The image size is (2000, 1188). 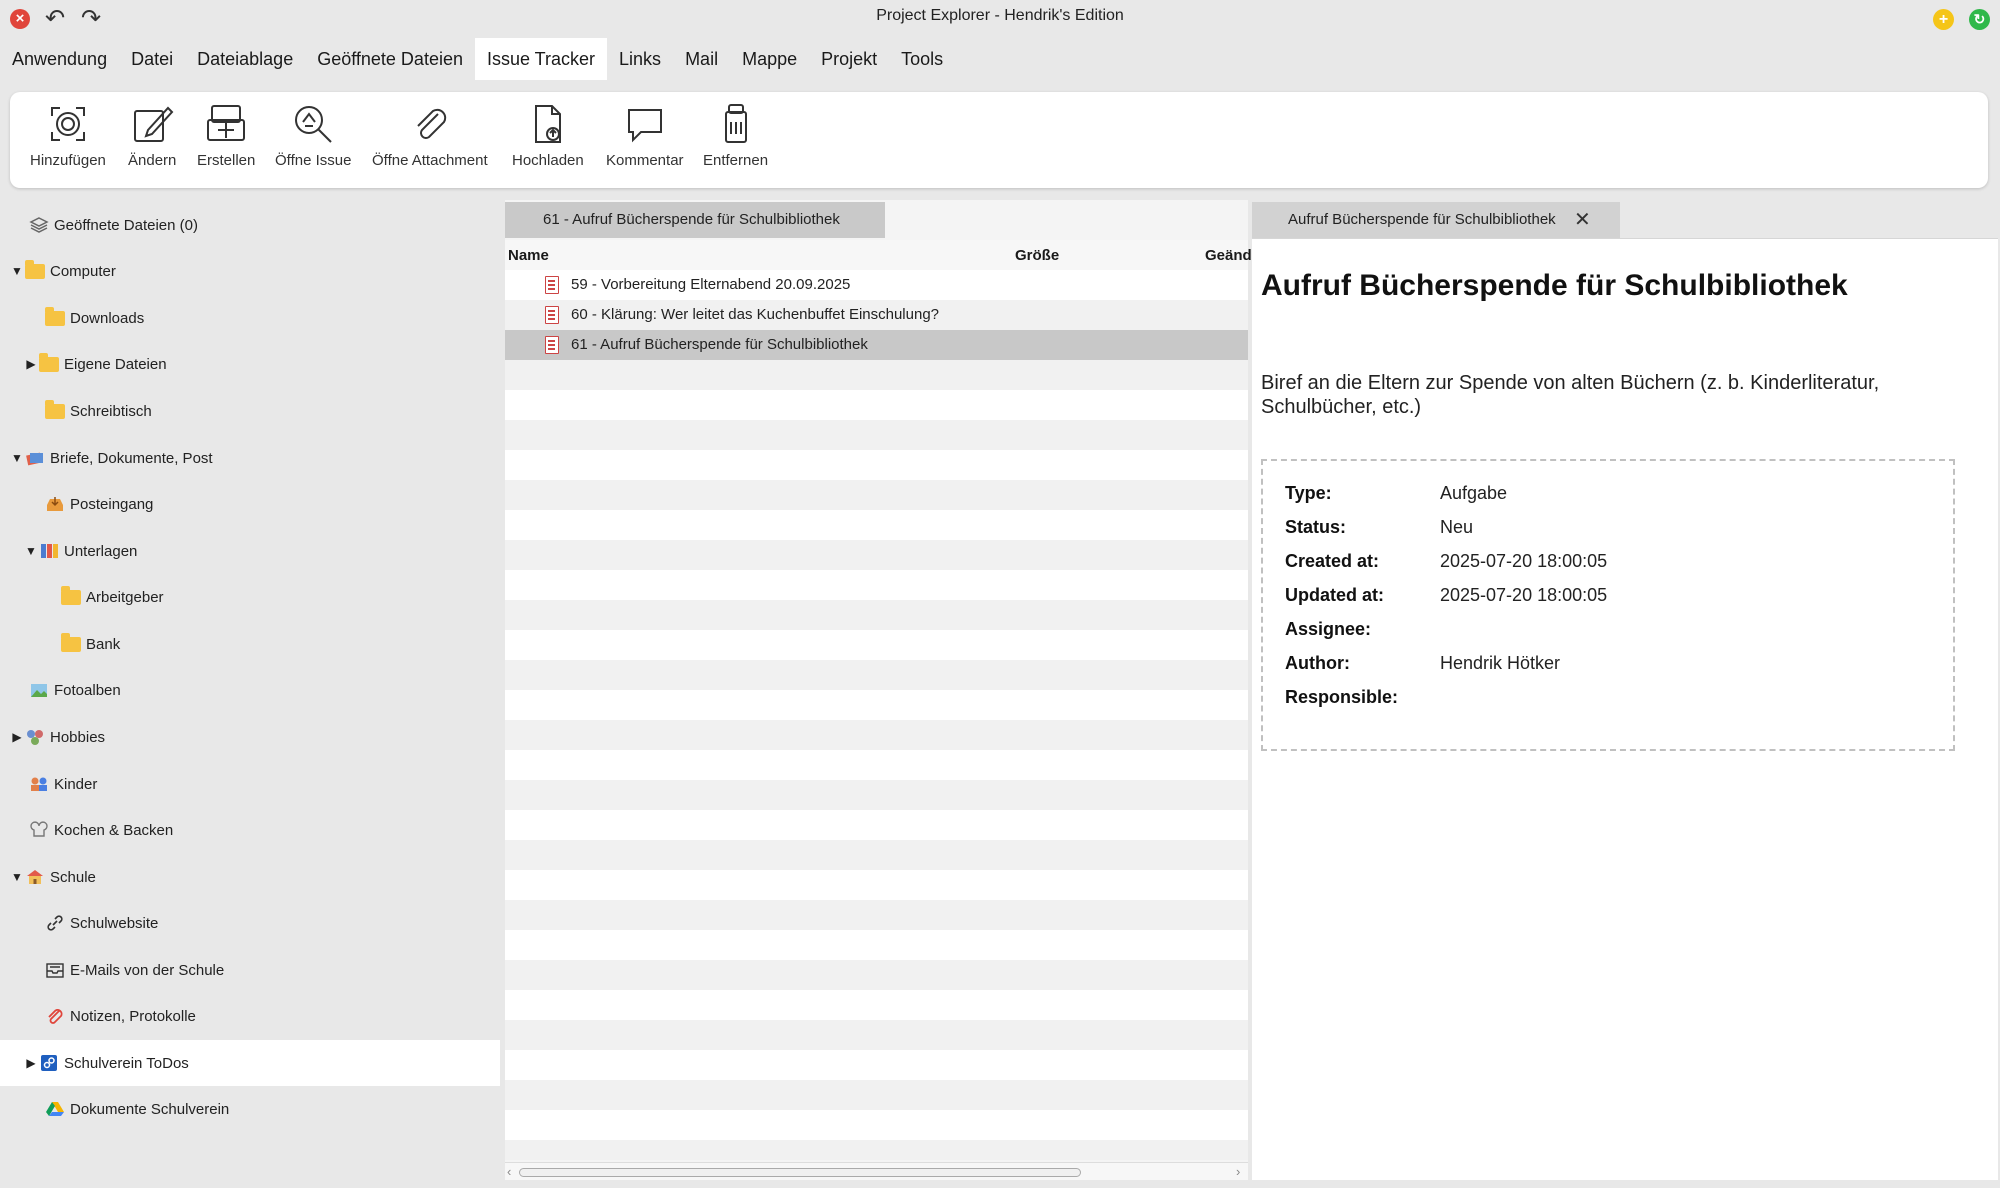 What do you see at coordinates (107, 318) in the screenshot?
I see `sidebar-item-label: Downloads` at bounding box center [107, 318].